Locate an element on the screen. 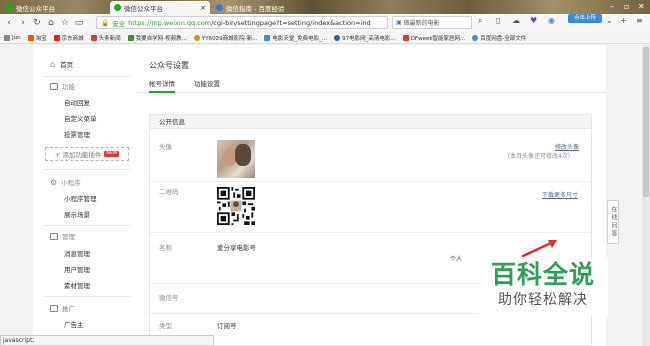 The image size is (650, 346). user-icon is located at coordinates (7, 37).